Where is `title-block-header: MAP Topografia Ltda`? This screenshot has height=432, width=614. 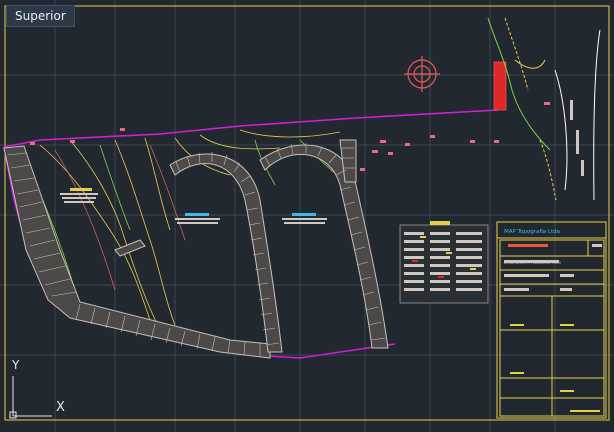
title-block-header: MAP Topografia Ltda is located at coordinates (532, 232).